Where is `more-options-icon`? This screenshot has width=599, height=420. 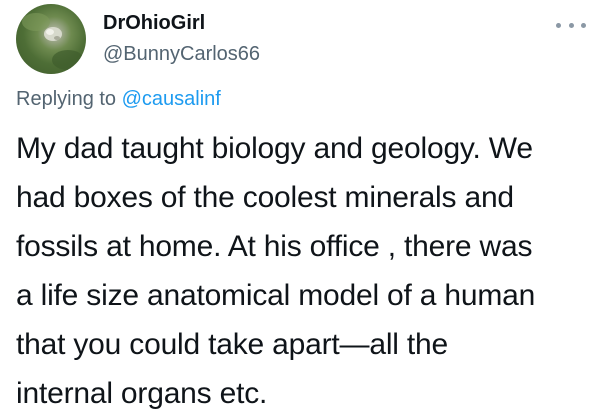
more-options-icon is located at coordinates (571, 25).